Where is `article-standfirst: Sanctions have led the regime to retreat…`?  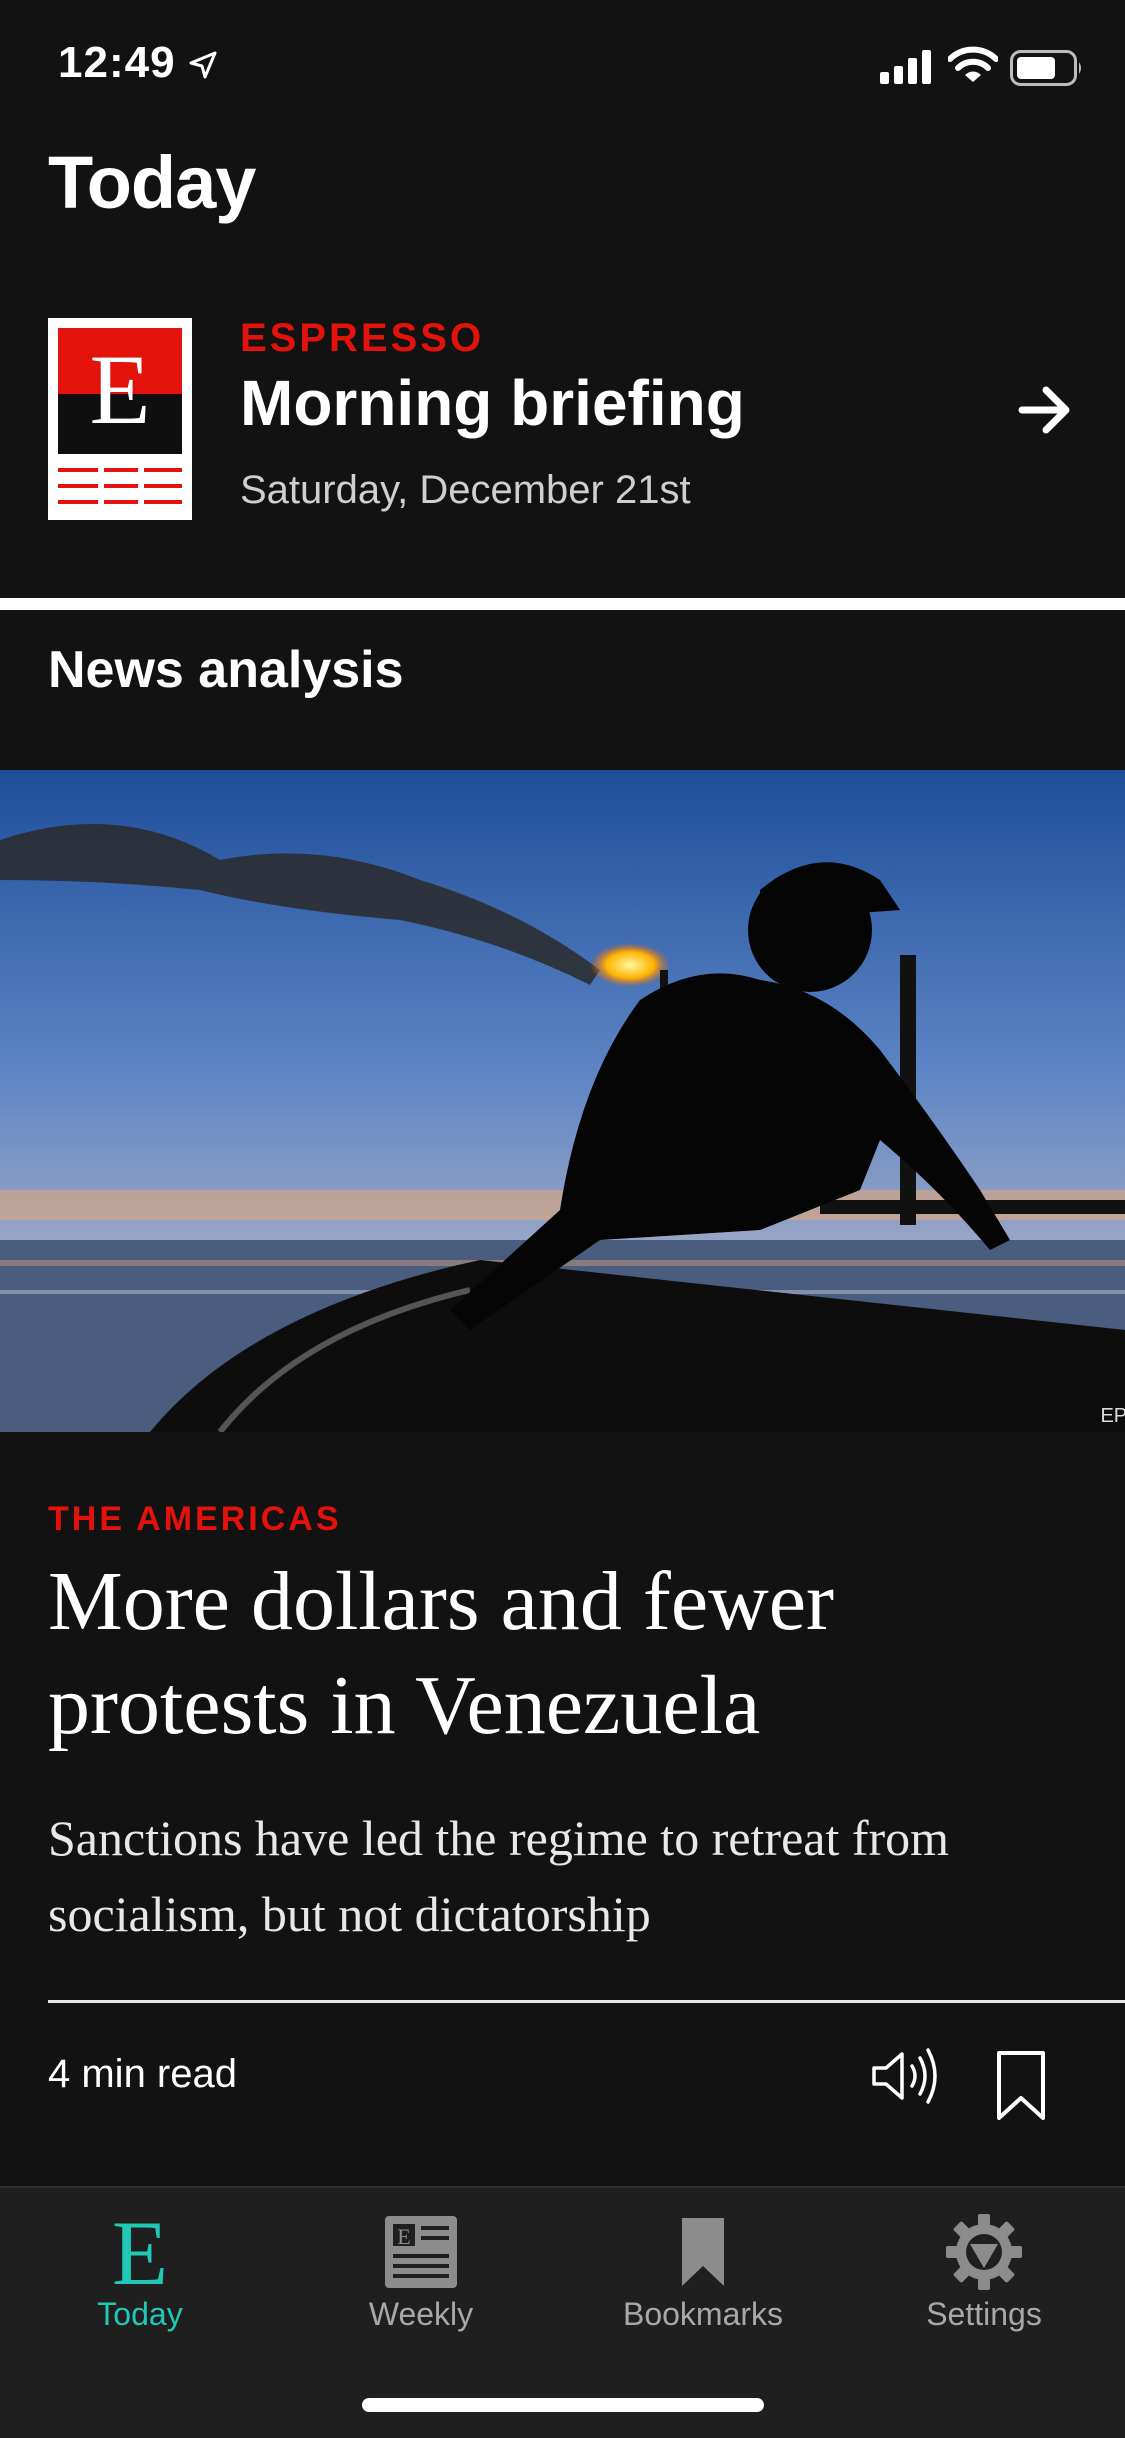
article-standfirst: Sanctions have led the regime to retreat… is located at coordinates (499, 1876).